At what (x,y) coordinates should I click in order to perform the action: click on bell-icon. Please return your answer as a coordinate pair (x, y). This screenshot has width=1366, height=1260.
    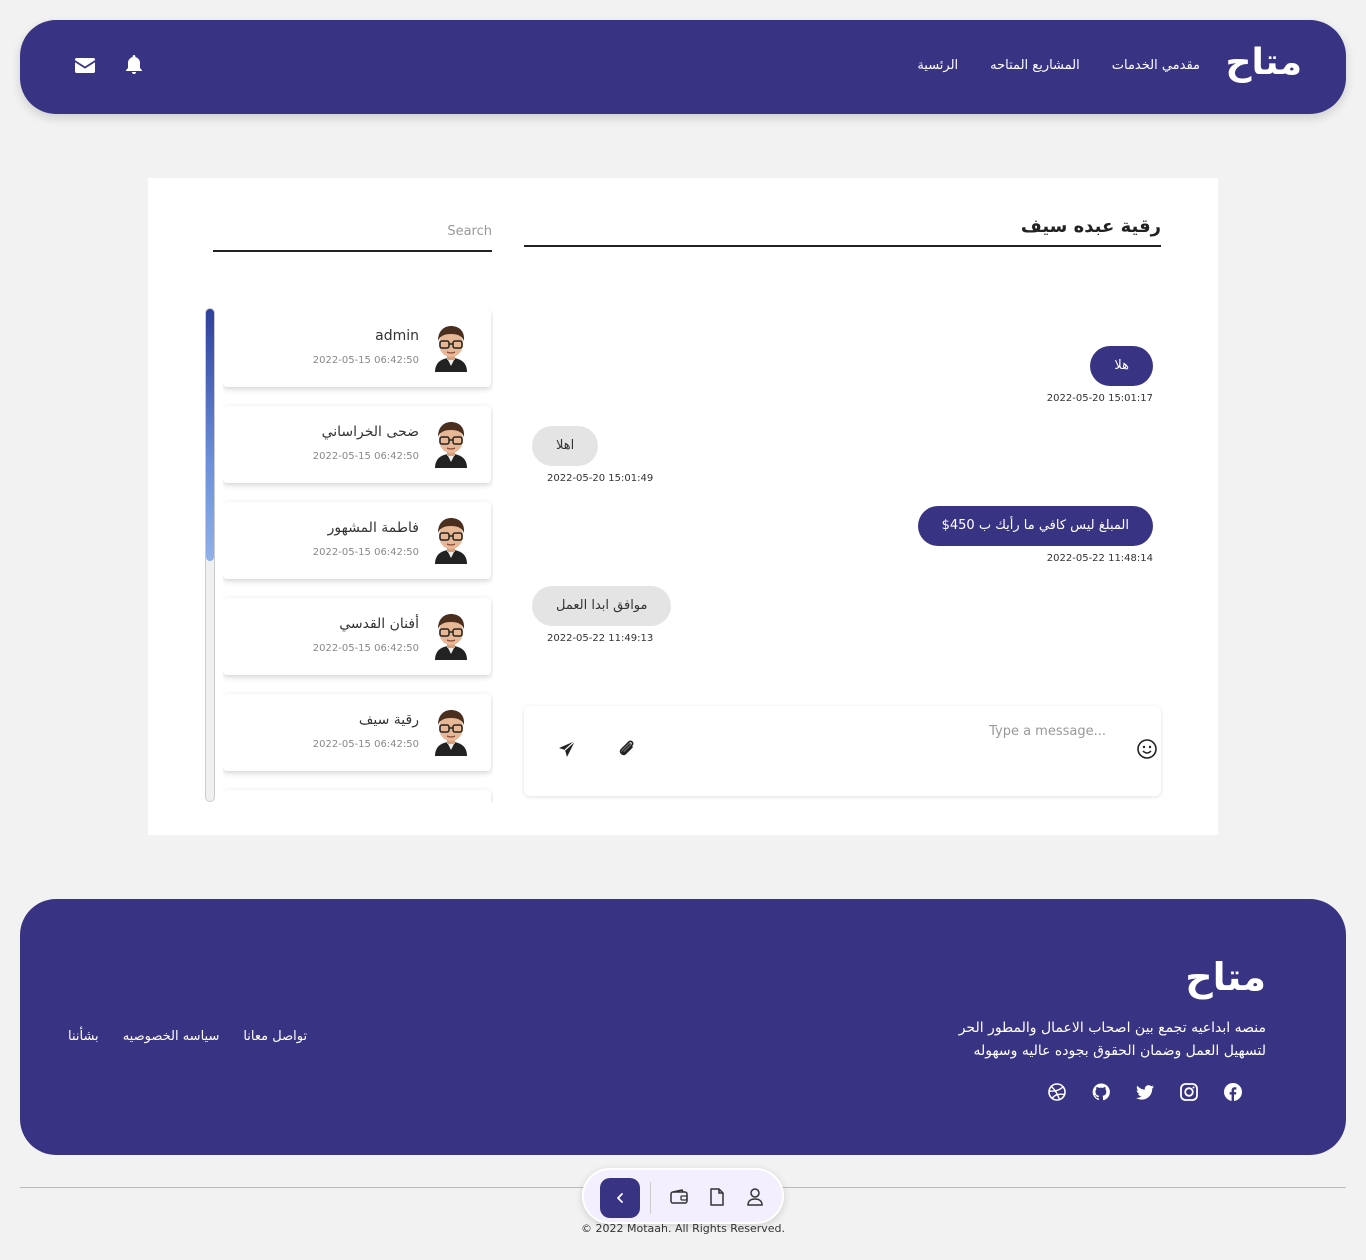
    Looking at the image, I should click on (134, 65).